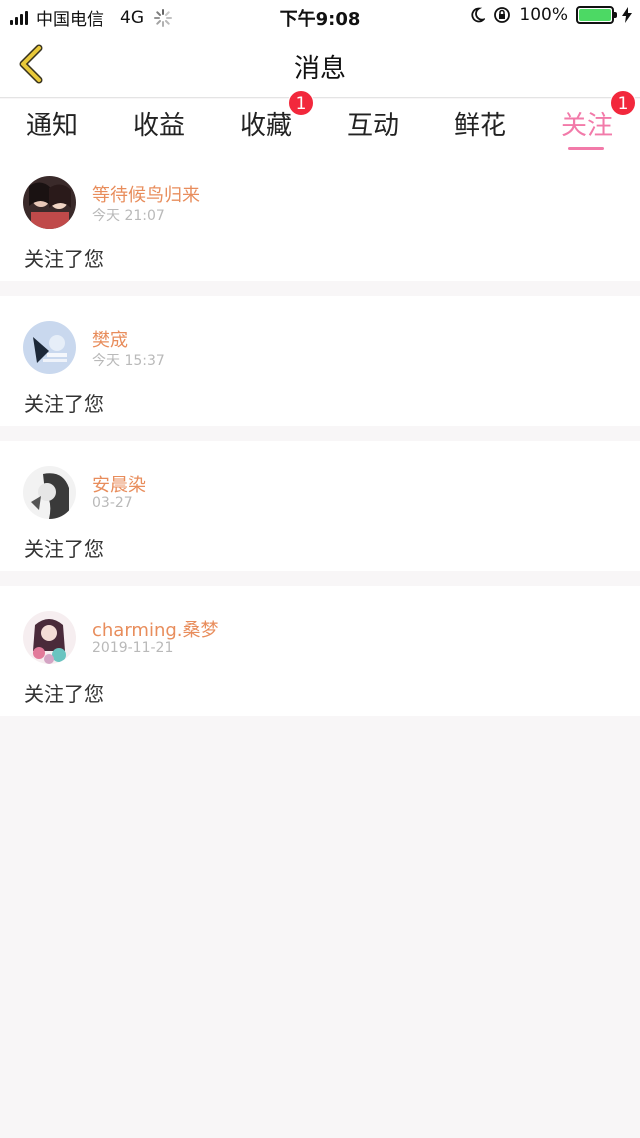 This screenshot has height=1138, width=640. I want to click on tab-label: 通知, so click(51, 126).